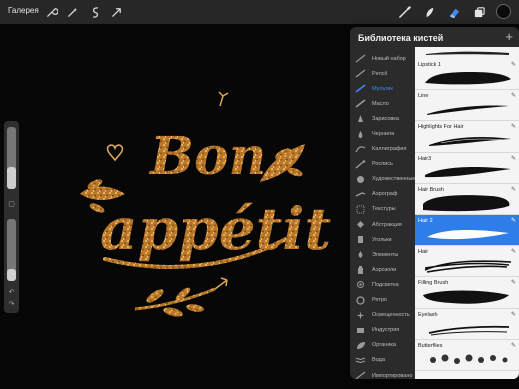 Image resolution: width=519 pixels, height=389 pixels. I want to click on panel-title: Библиотека кистей, so click(401, 38).